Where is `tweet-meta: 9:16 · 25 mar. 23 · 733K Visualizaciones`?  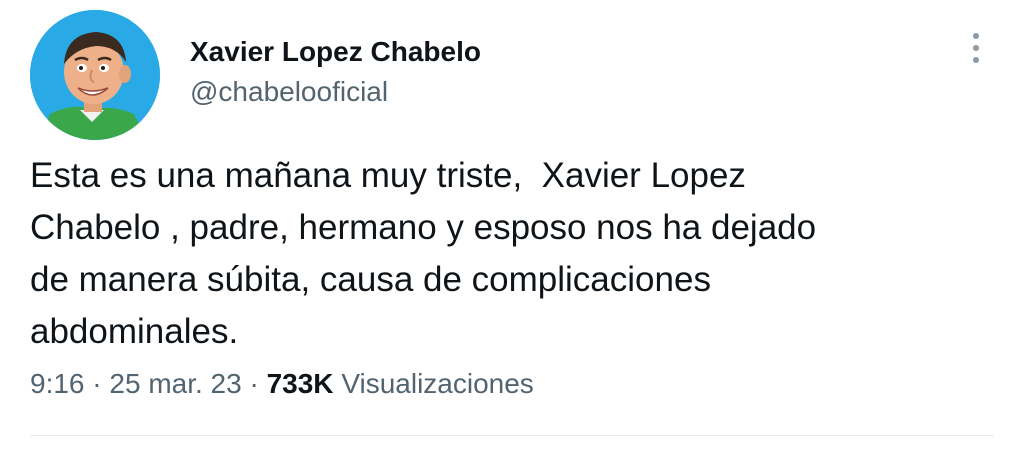 tweet-meta: 9:16 · 25 mar. 23 · 733K Visualizaciones is located at coordinates (282, 384).